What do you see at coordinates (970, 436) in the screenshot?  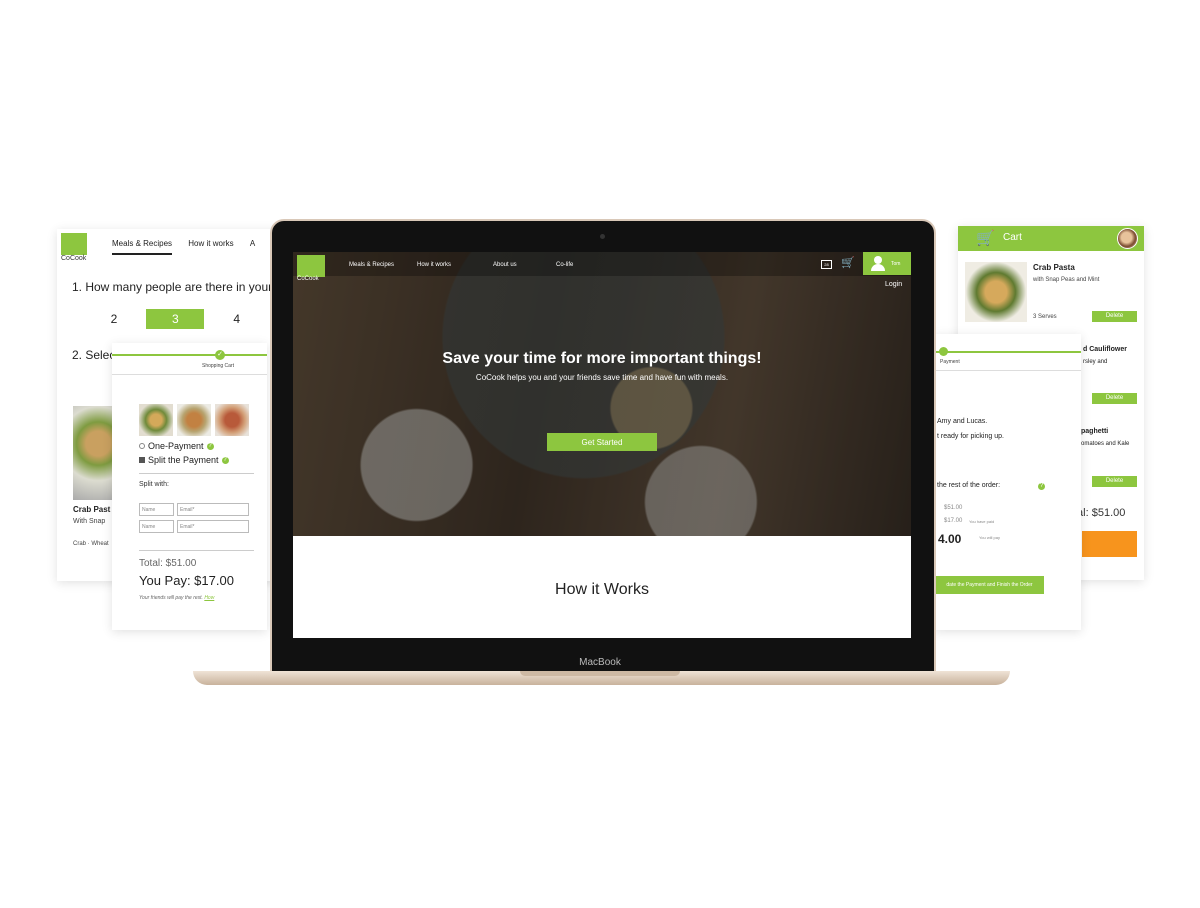 I see `ready-text: t ready for picking up.` at bounding box center [970, 436].